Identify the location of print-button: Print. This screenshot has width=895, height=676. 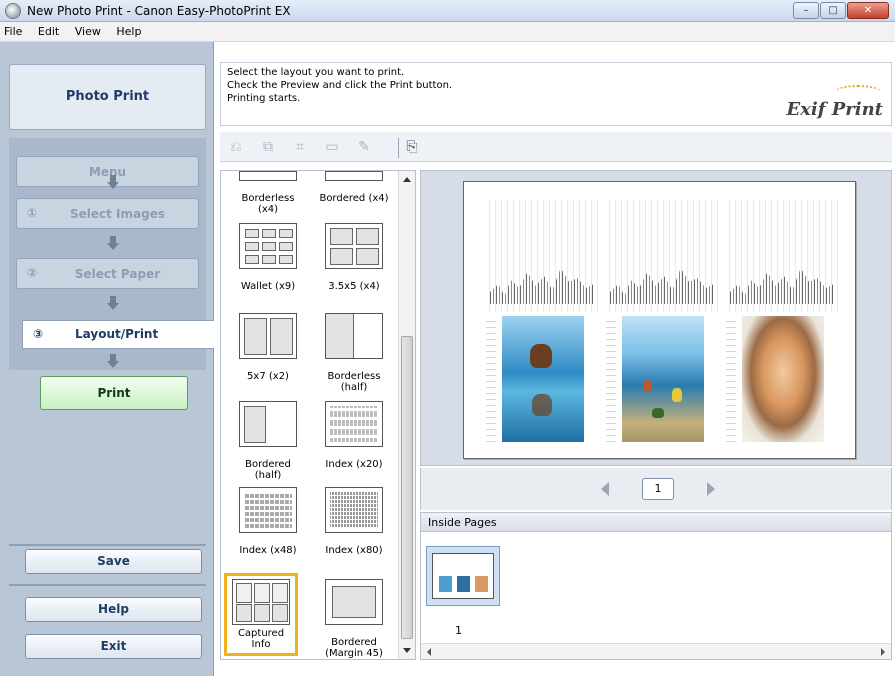
(114, 393).